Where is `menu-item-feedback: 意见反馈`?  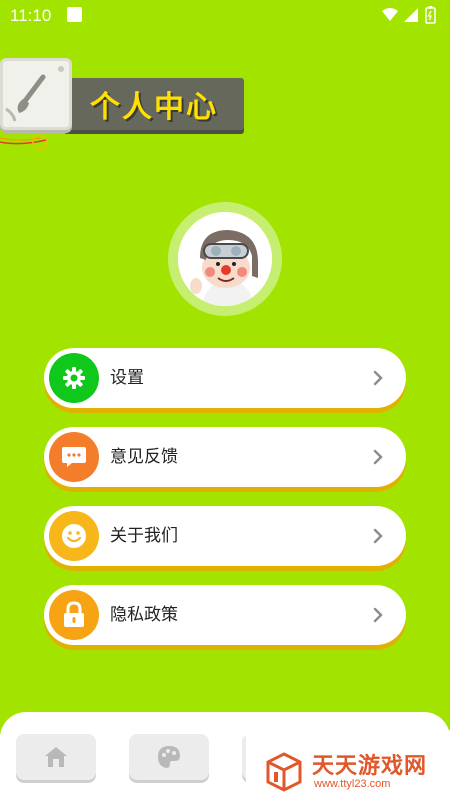 menu-item-feedback: 意见反馈 is located at coordinates (225, 457).